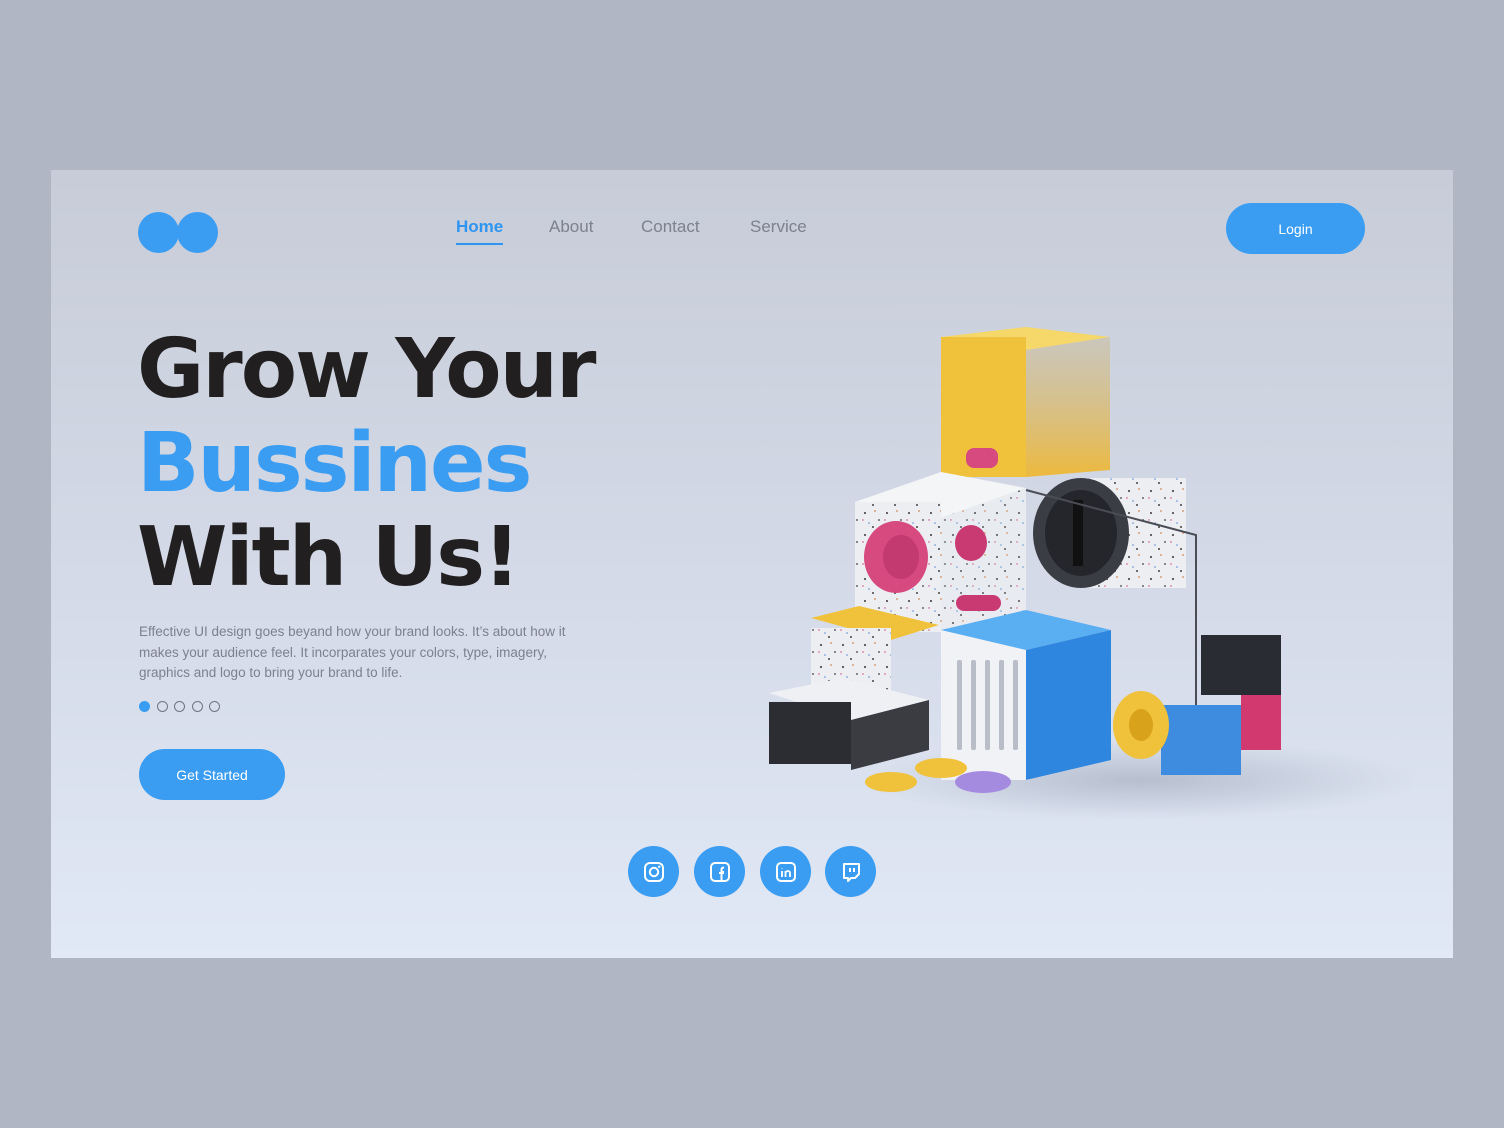  What do you see at coordinates (197, 232) in the screenshot?
I see `logo-circle-right` at bounding box center [197, 232].